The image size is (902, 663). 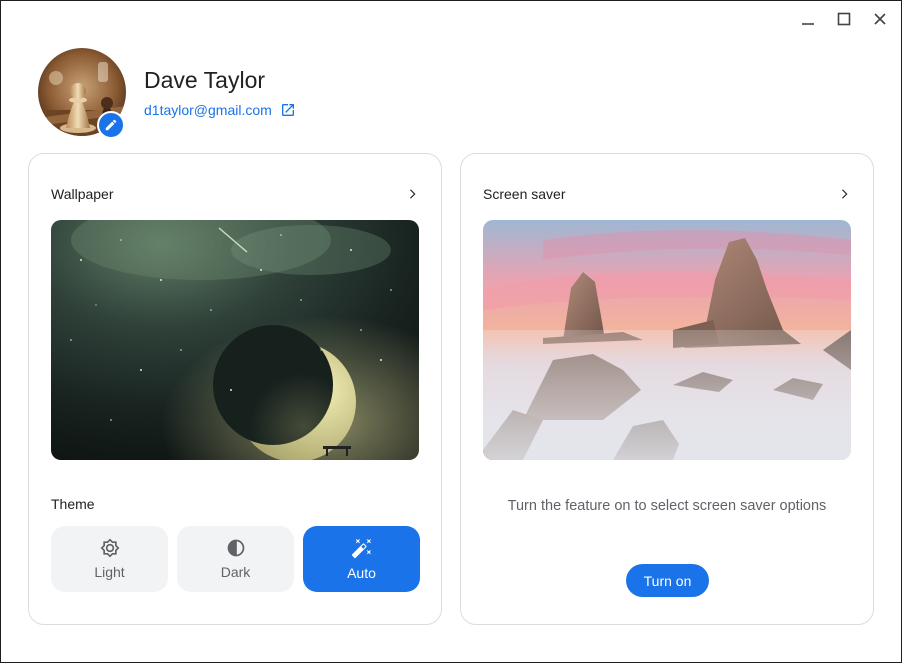 I want to click on maximize-button, so click(x=844, y=19).